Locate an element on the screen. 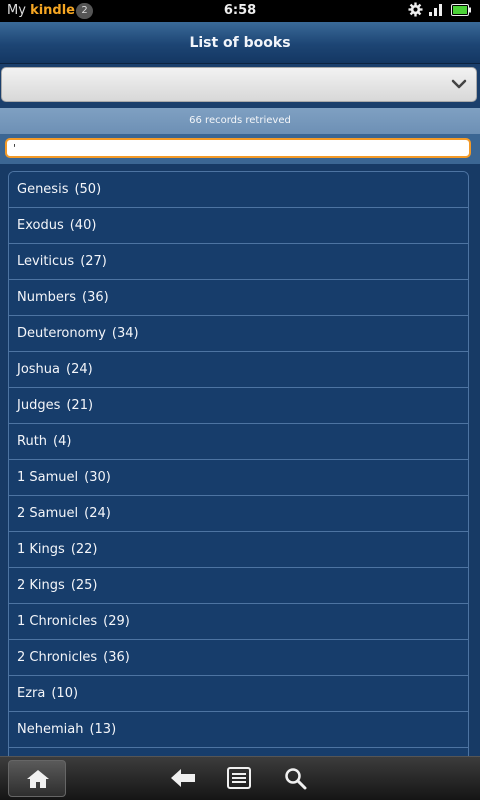 The image size is (480, 800). book-name: Leviticus is located at coordinates (46, 261).